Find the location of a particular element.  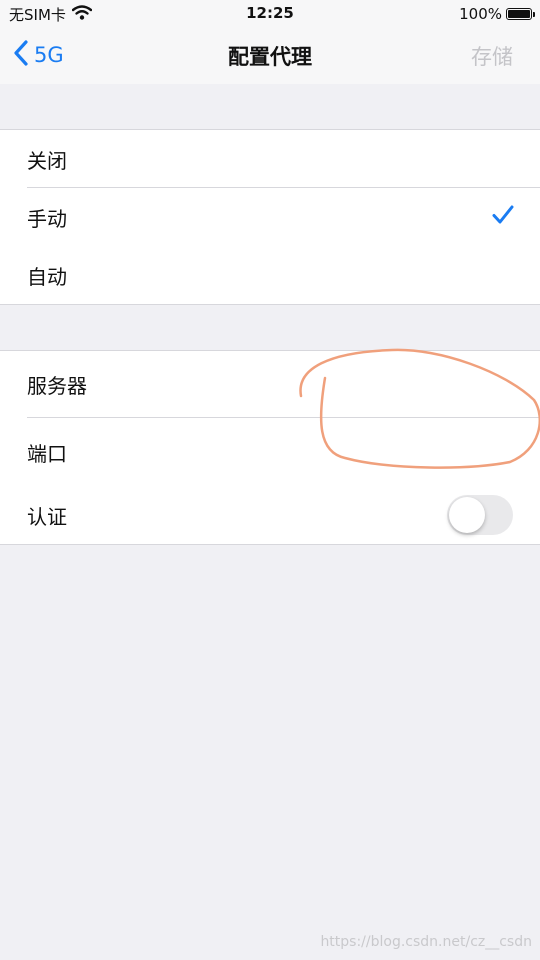

proxy-mode-label: 关闭 is located at coordinates (47, 160).